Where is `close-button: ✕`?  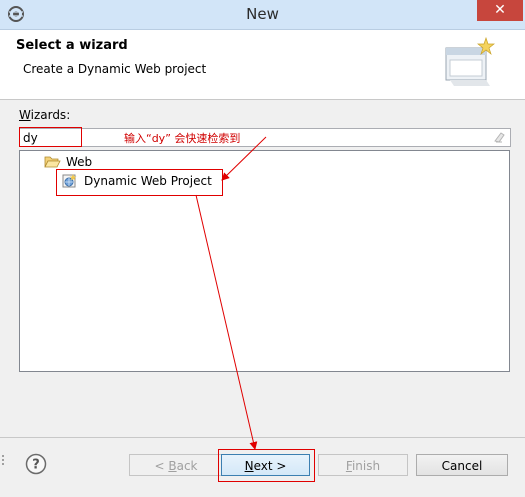 close-button: ✕ is located at coordinates (500, 10).